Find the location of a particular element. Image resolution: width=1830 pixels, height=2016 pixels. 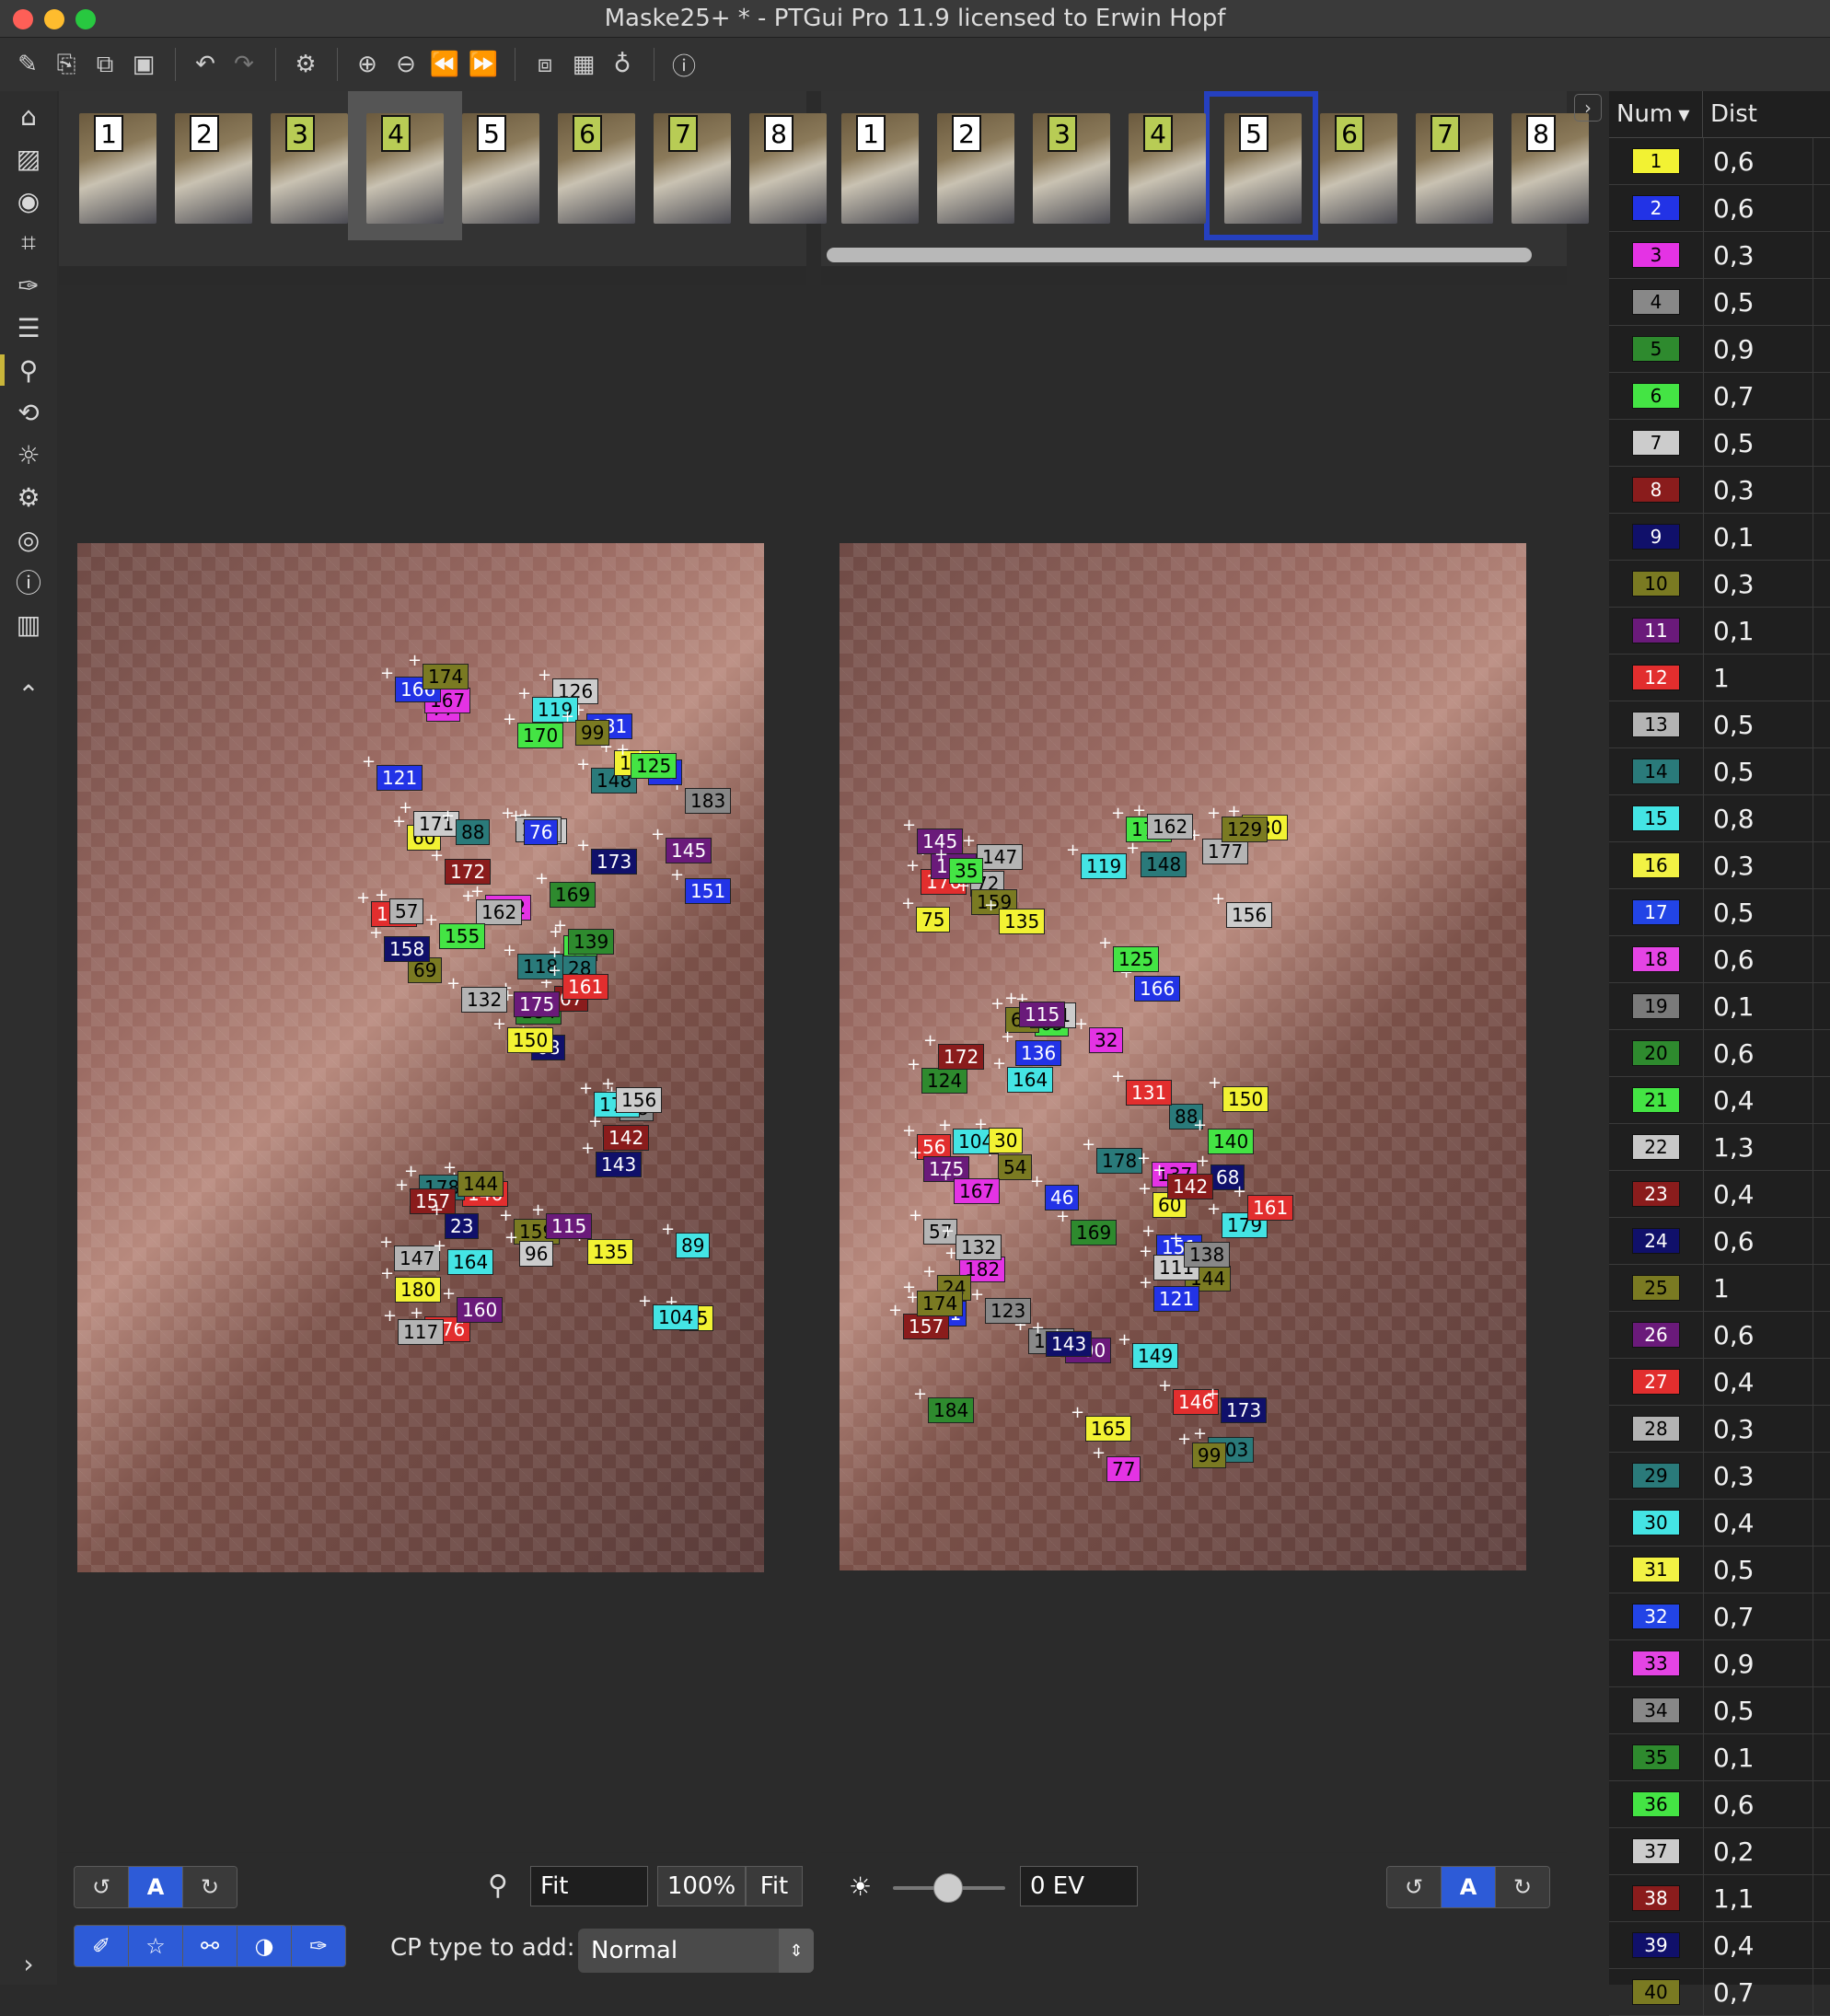

control-point-label: 46 is located at coordinates (1062, 1198).